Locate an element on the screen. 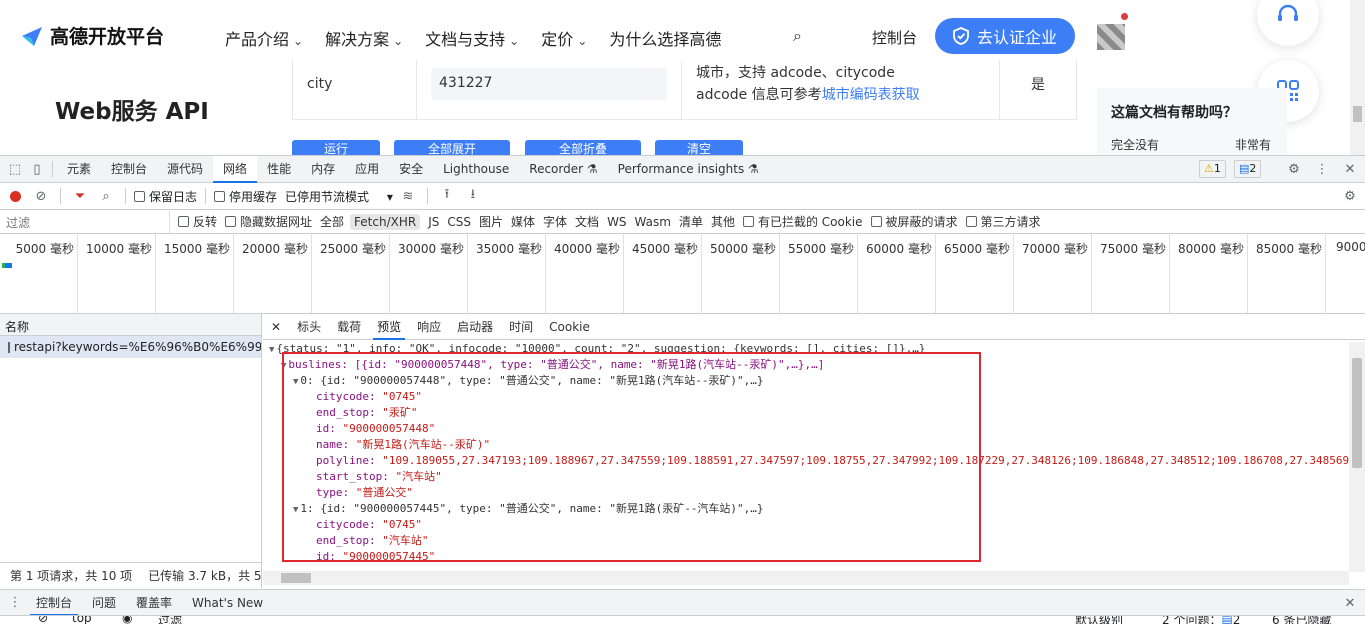  clear-icon: ⊘ is located at coordinates (41, 196).